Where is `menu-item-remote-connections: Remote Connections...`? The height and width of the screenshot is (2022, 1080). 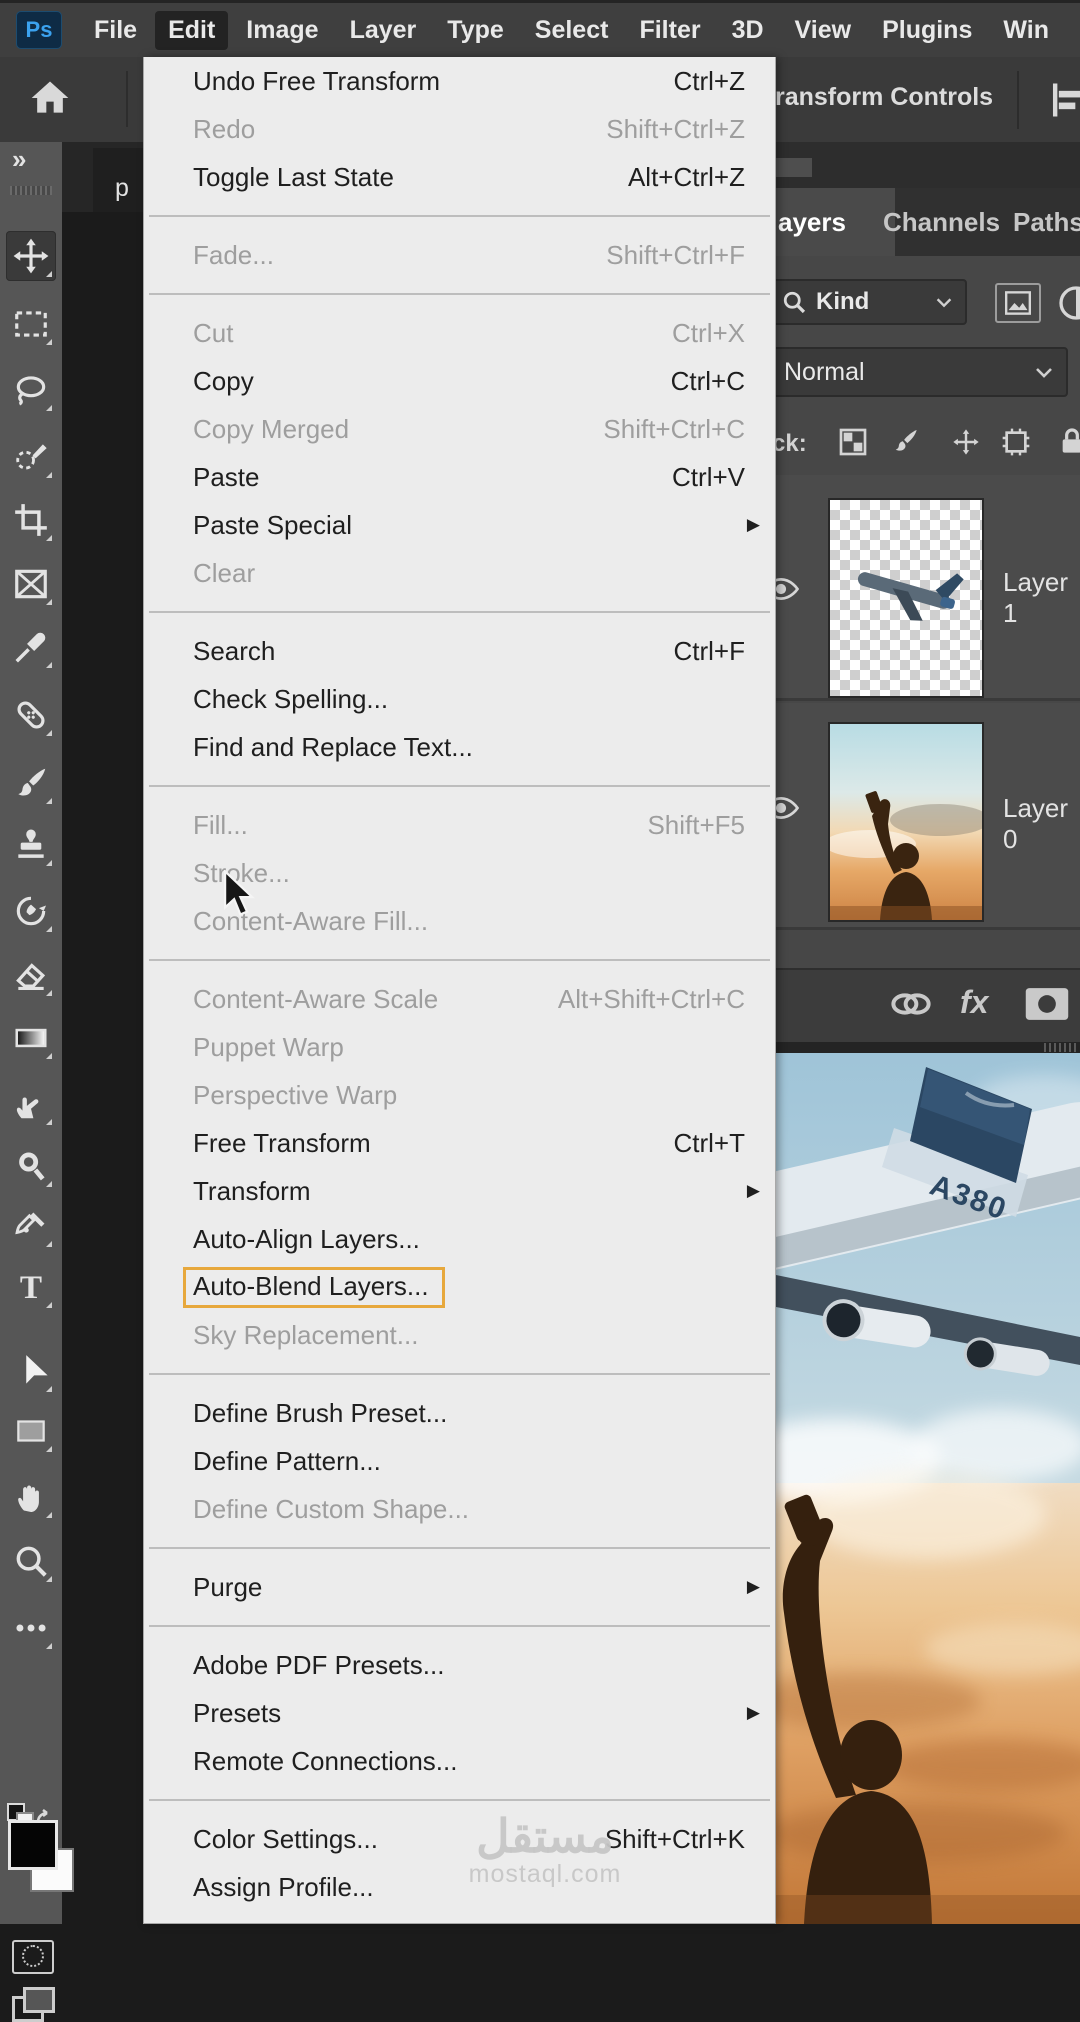
menu-item-remote-connections: Remote Connections... is located at coordinates (459, 1761).